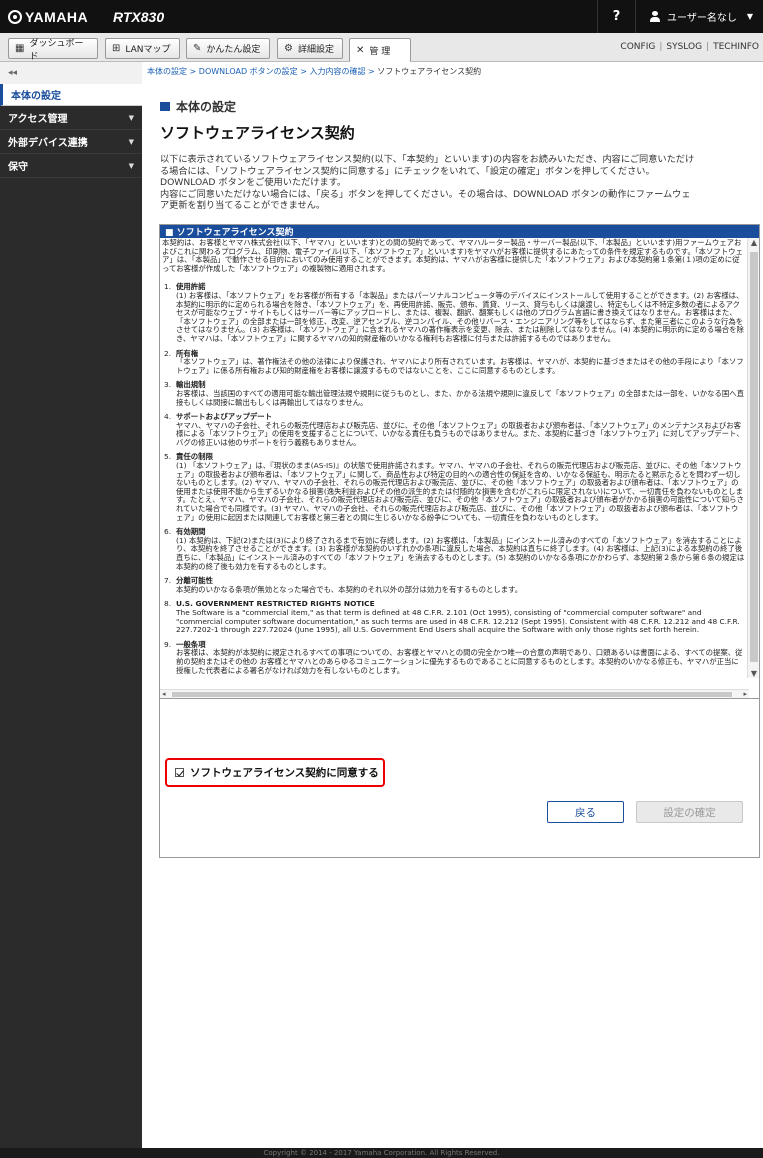  I want to click on scroll-left-arrow-icon: ◂, so click(164, 694).